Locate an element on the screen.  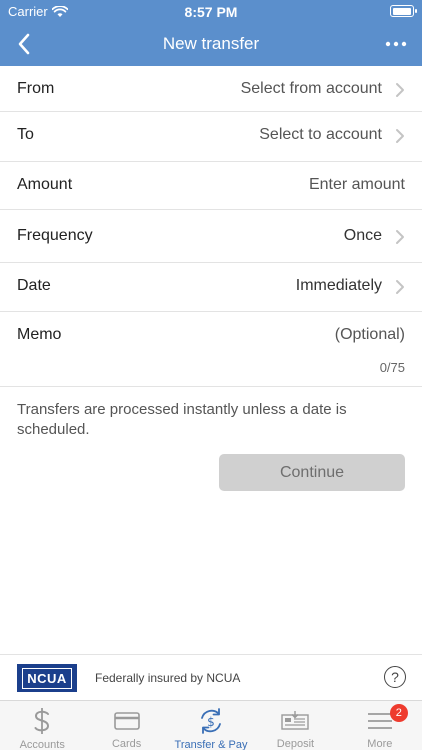
help-button: ? is located at coordinates (395, 677).